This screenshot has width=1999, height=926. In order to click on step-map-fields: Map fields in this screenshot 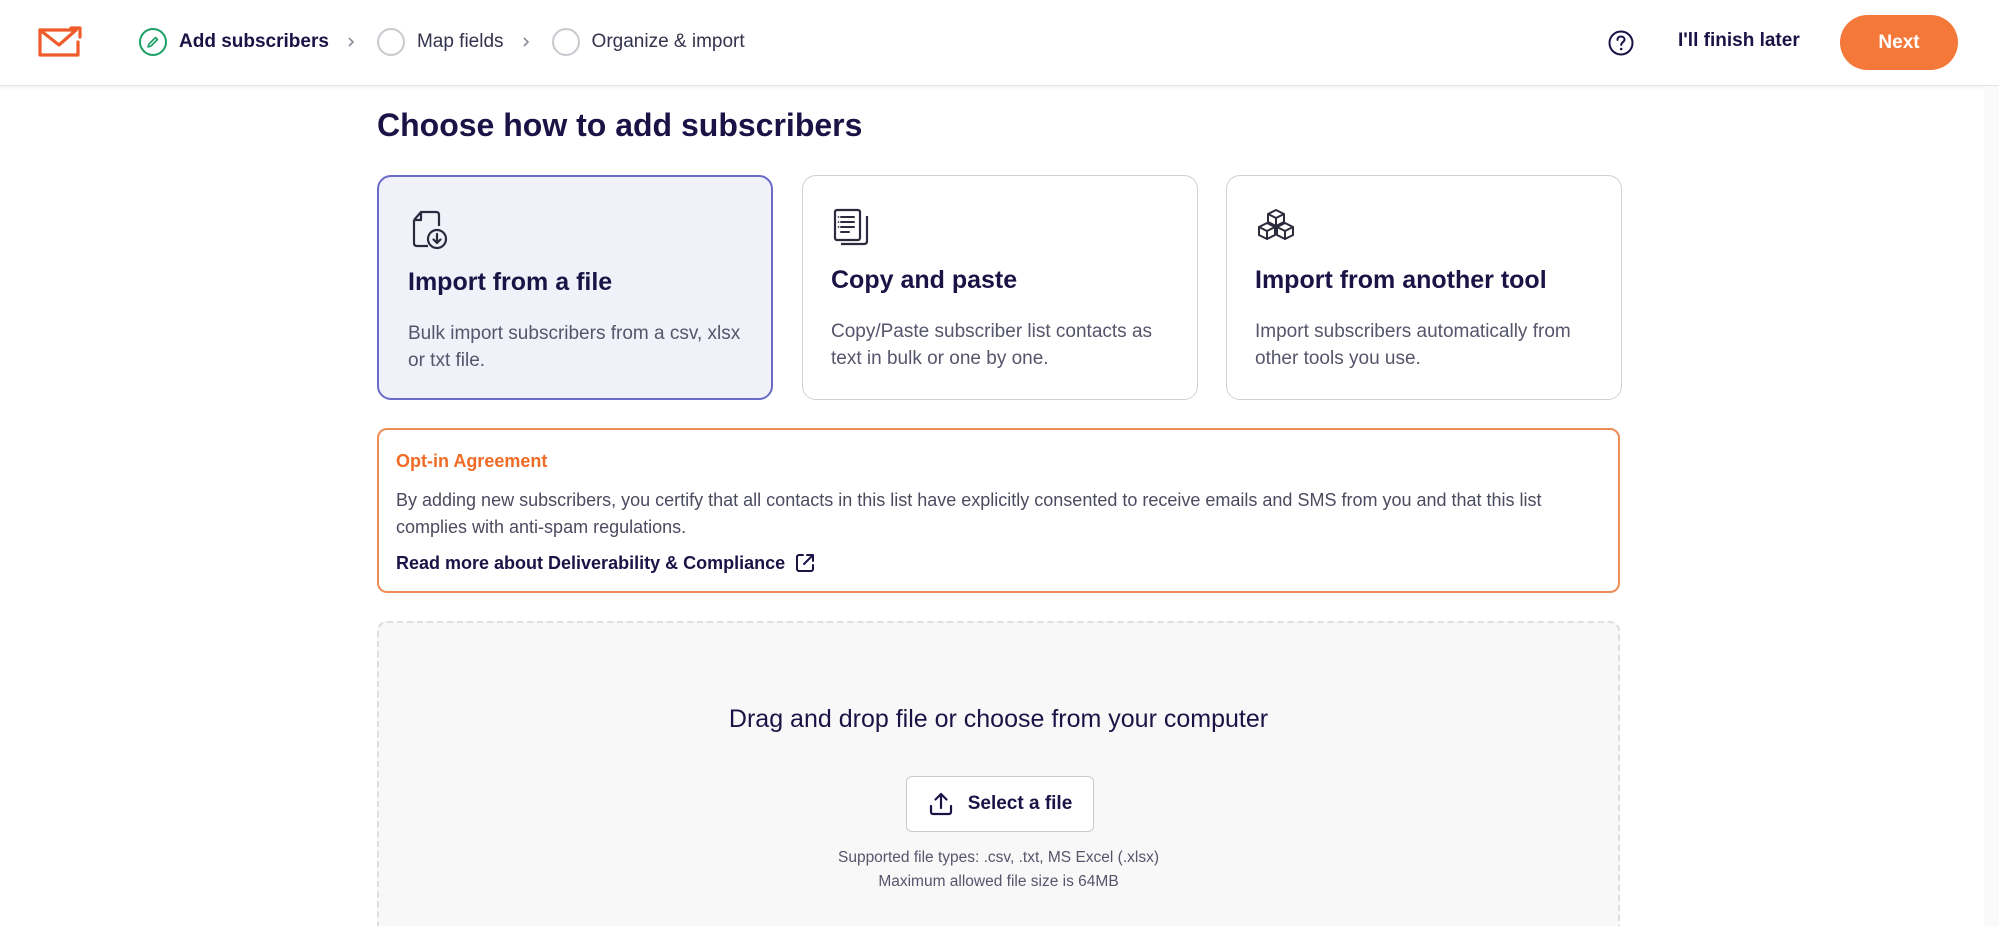, I will do `click(440, 42)`.